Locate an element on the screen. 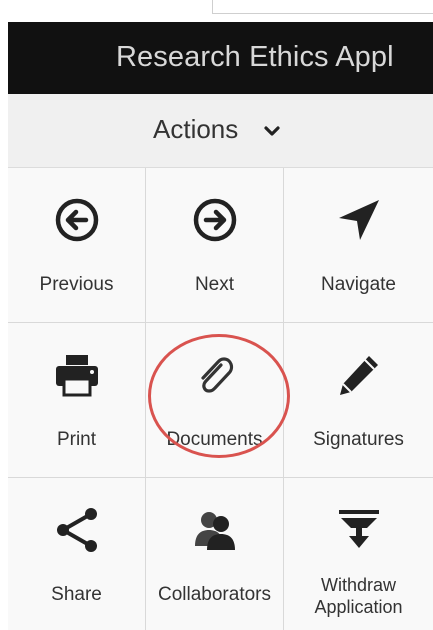 This screenshot has width=433, height=630. next-label: Next is located at coordinates (214, 284).